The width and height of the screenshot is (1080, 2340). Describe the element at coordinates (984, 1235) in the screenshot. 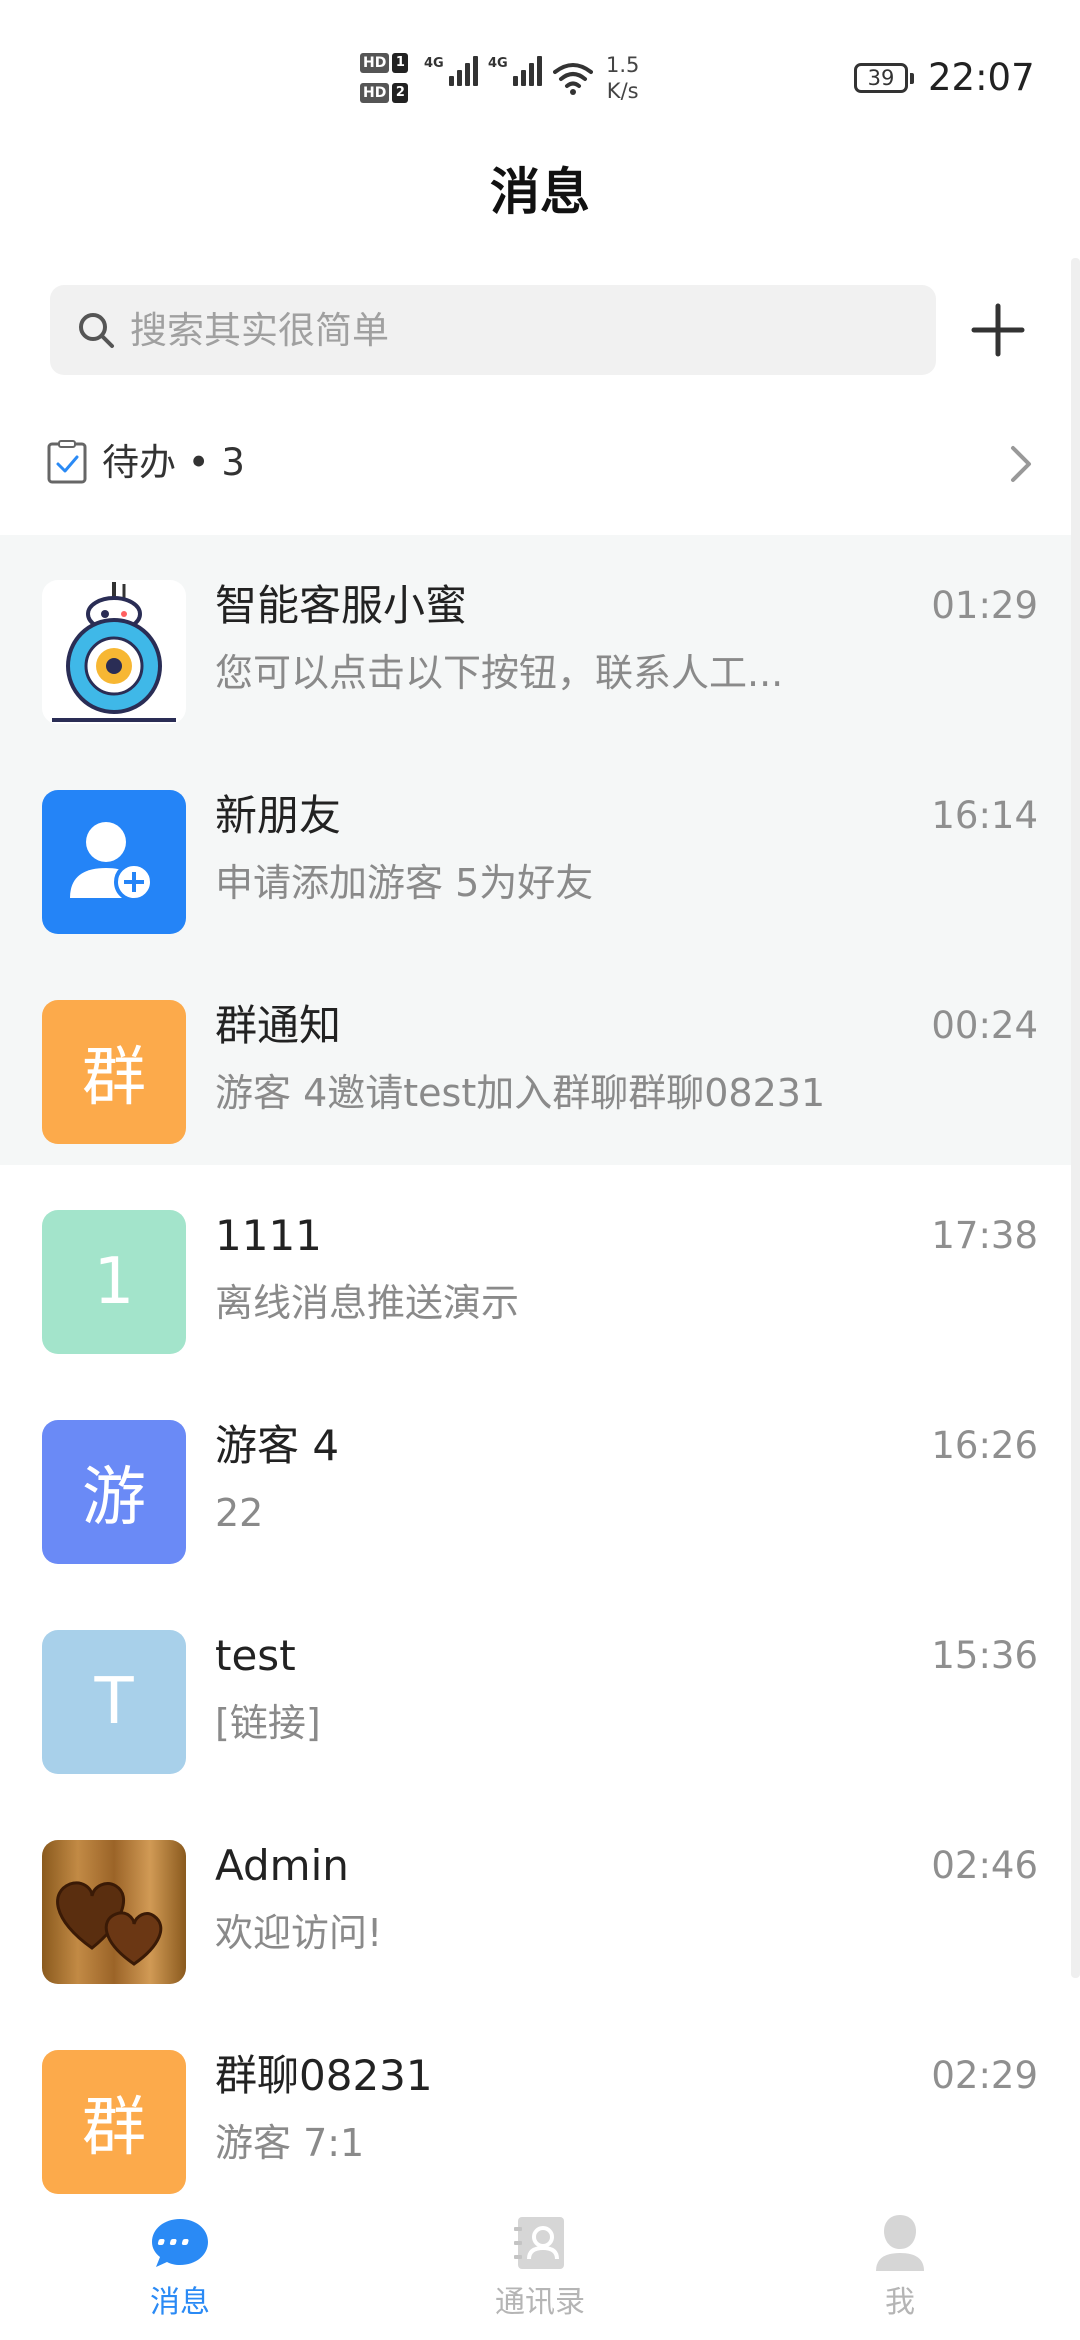

I see `conversation-time: 17:38` at that location.